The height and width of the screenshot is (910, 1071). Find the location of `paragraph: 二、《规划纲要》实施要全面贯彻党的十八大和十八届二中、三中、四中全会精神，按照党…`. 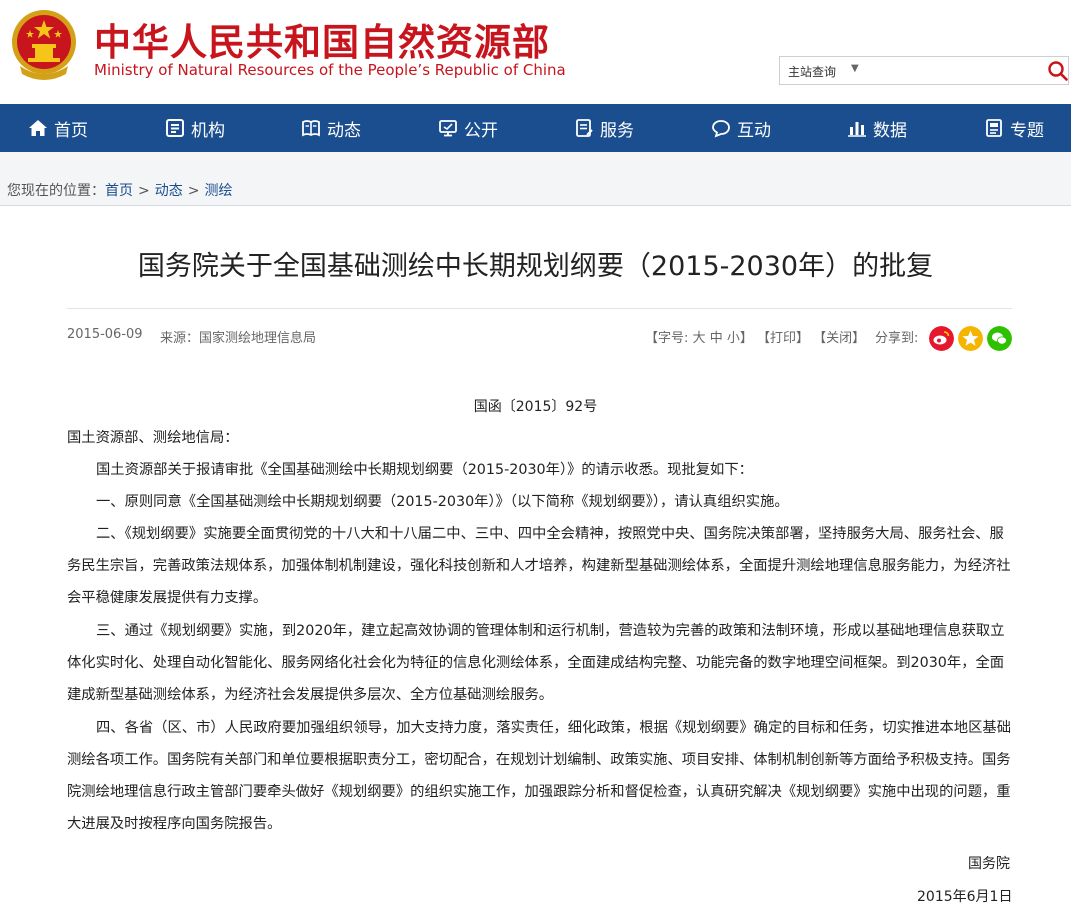

paragraph: 二、《规划纲要》实施要全面贯彻党的十八大和十八届二中、三中、四中全会精神，按照党… is located at coordinates (539, 566).